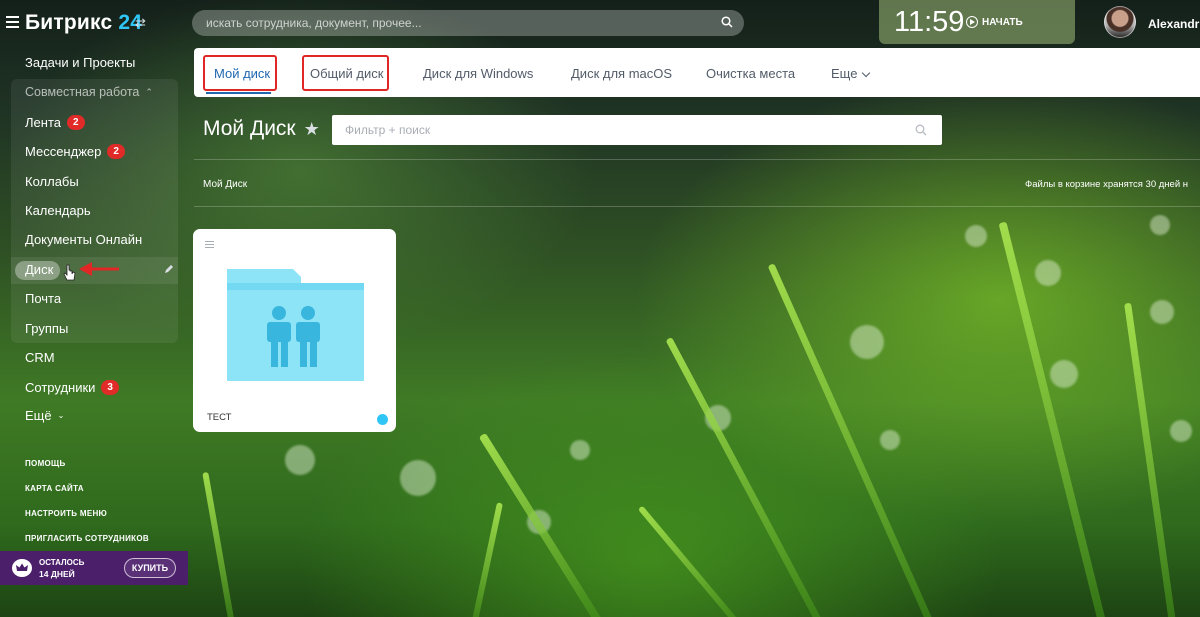  I want to click on chevron-down-icon: ⌄, so click(61, 415).